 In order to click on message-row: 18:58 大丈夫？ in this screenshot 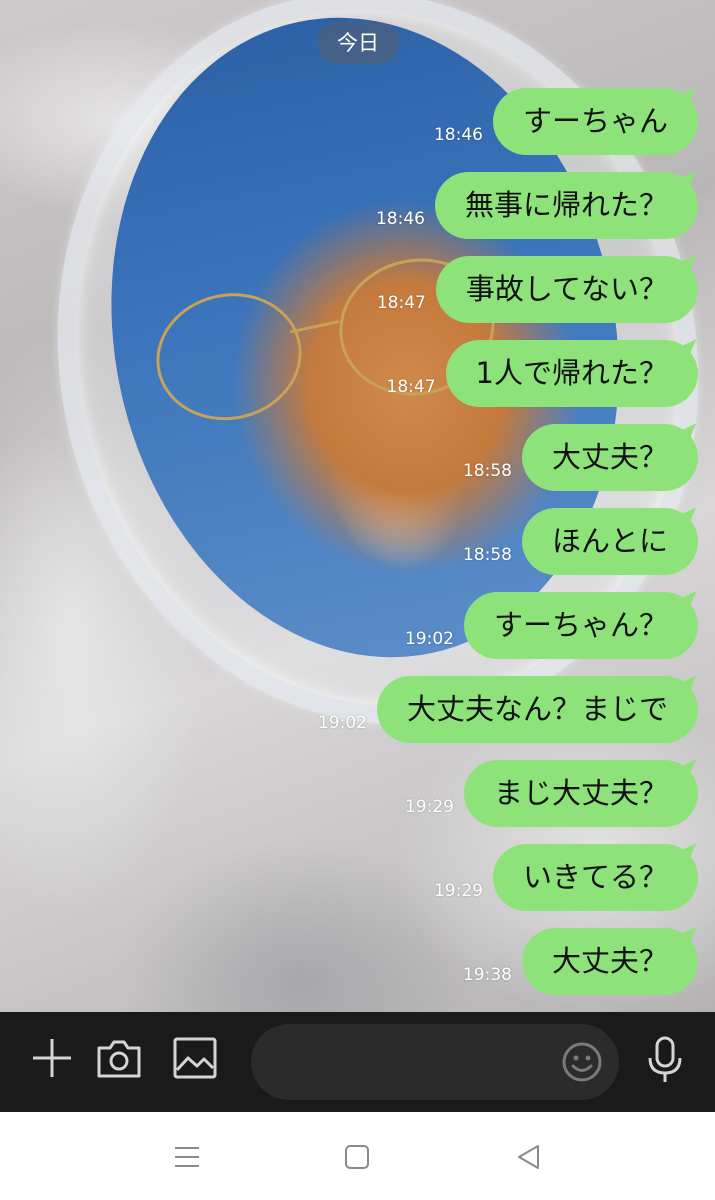, I will do `click(580, 457)`.